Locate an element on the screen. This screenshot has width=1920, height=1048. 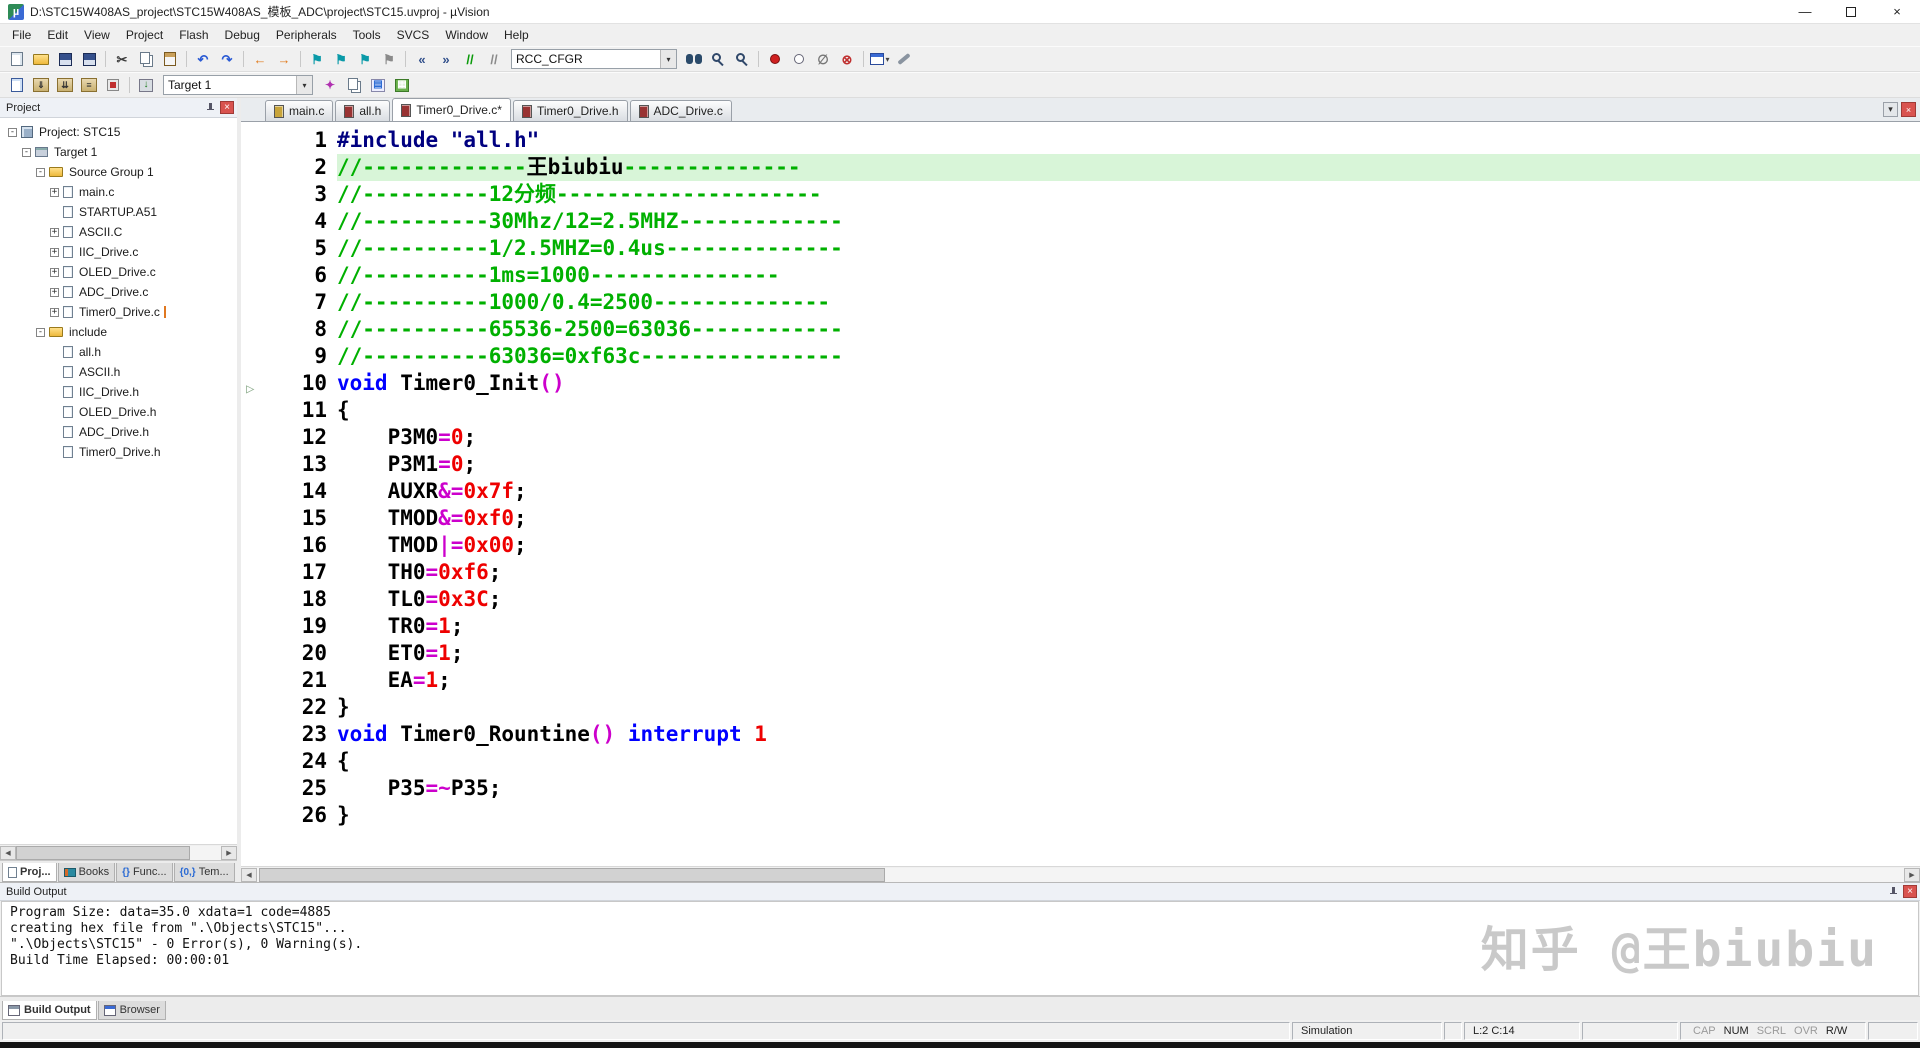
tree-item-startup-a51: STARTUP.A51 is located at coordinates (118, 212).